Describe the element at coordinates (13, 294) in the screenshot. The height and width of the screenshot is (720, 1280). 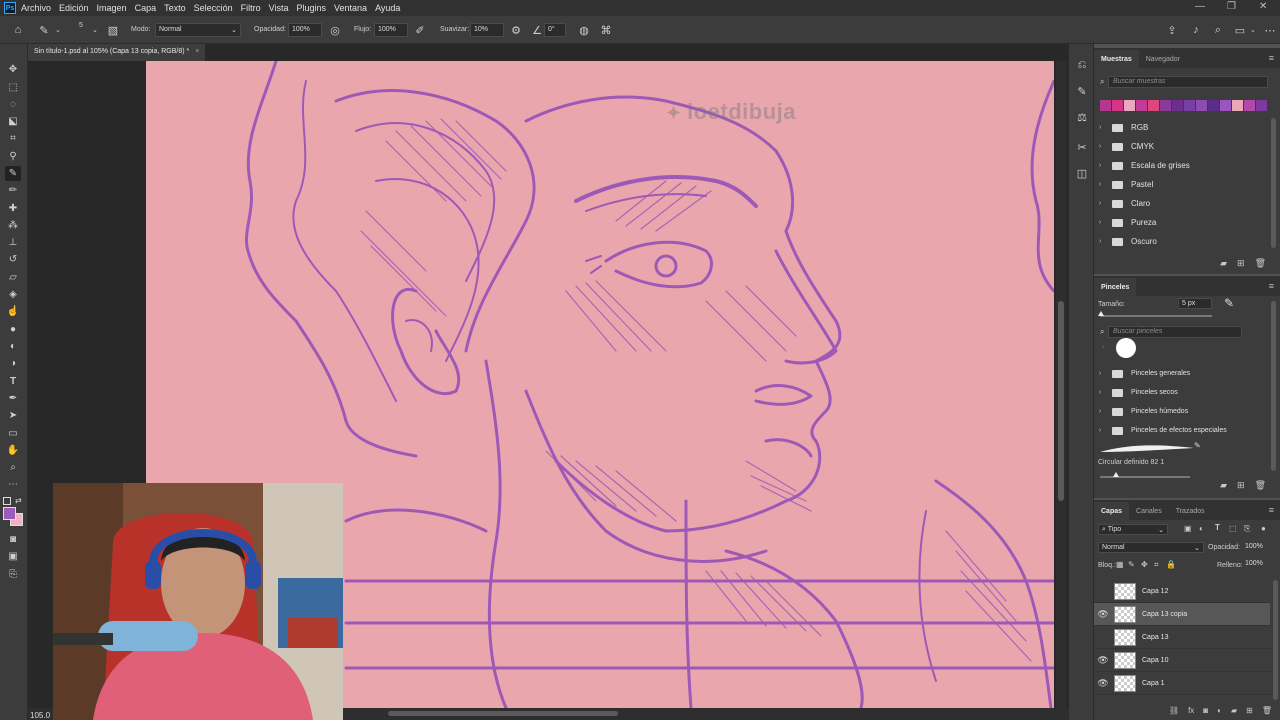
I see `paint-bucket-tool-icon: ◈` at that location.